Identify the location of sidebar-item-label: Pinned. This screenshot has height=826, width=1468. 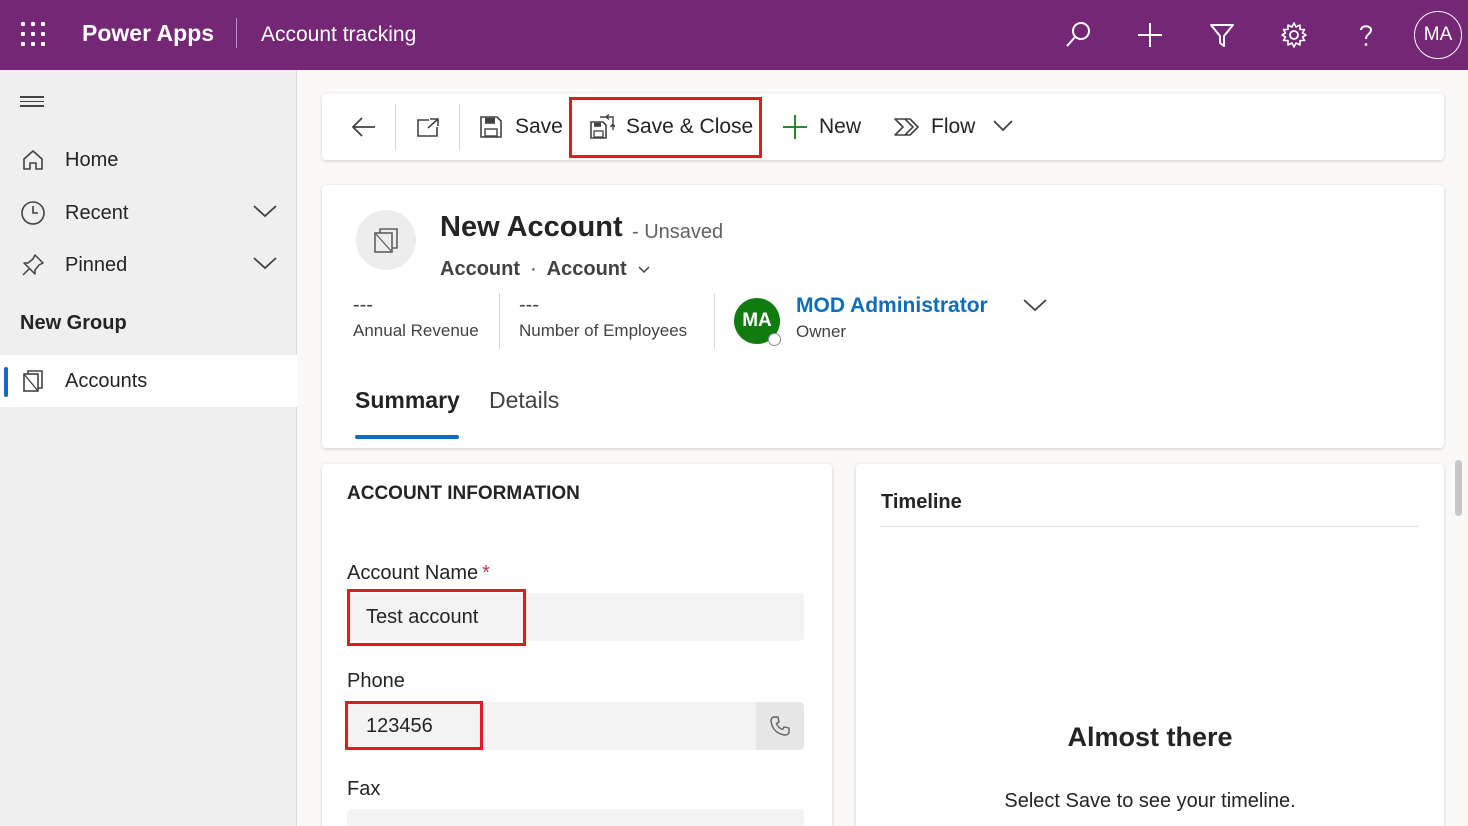
(96, 264).